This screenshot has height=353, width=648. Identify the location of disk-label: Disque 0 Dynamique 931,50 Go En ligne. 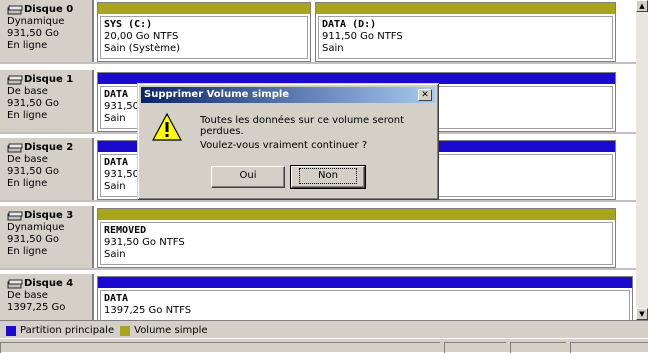
(47, 31).